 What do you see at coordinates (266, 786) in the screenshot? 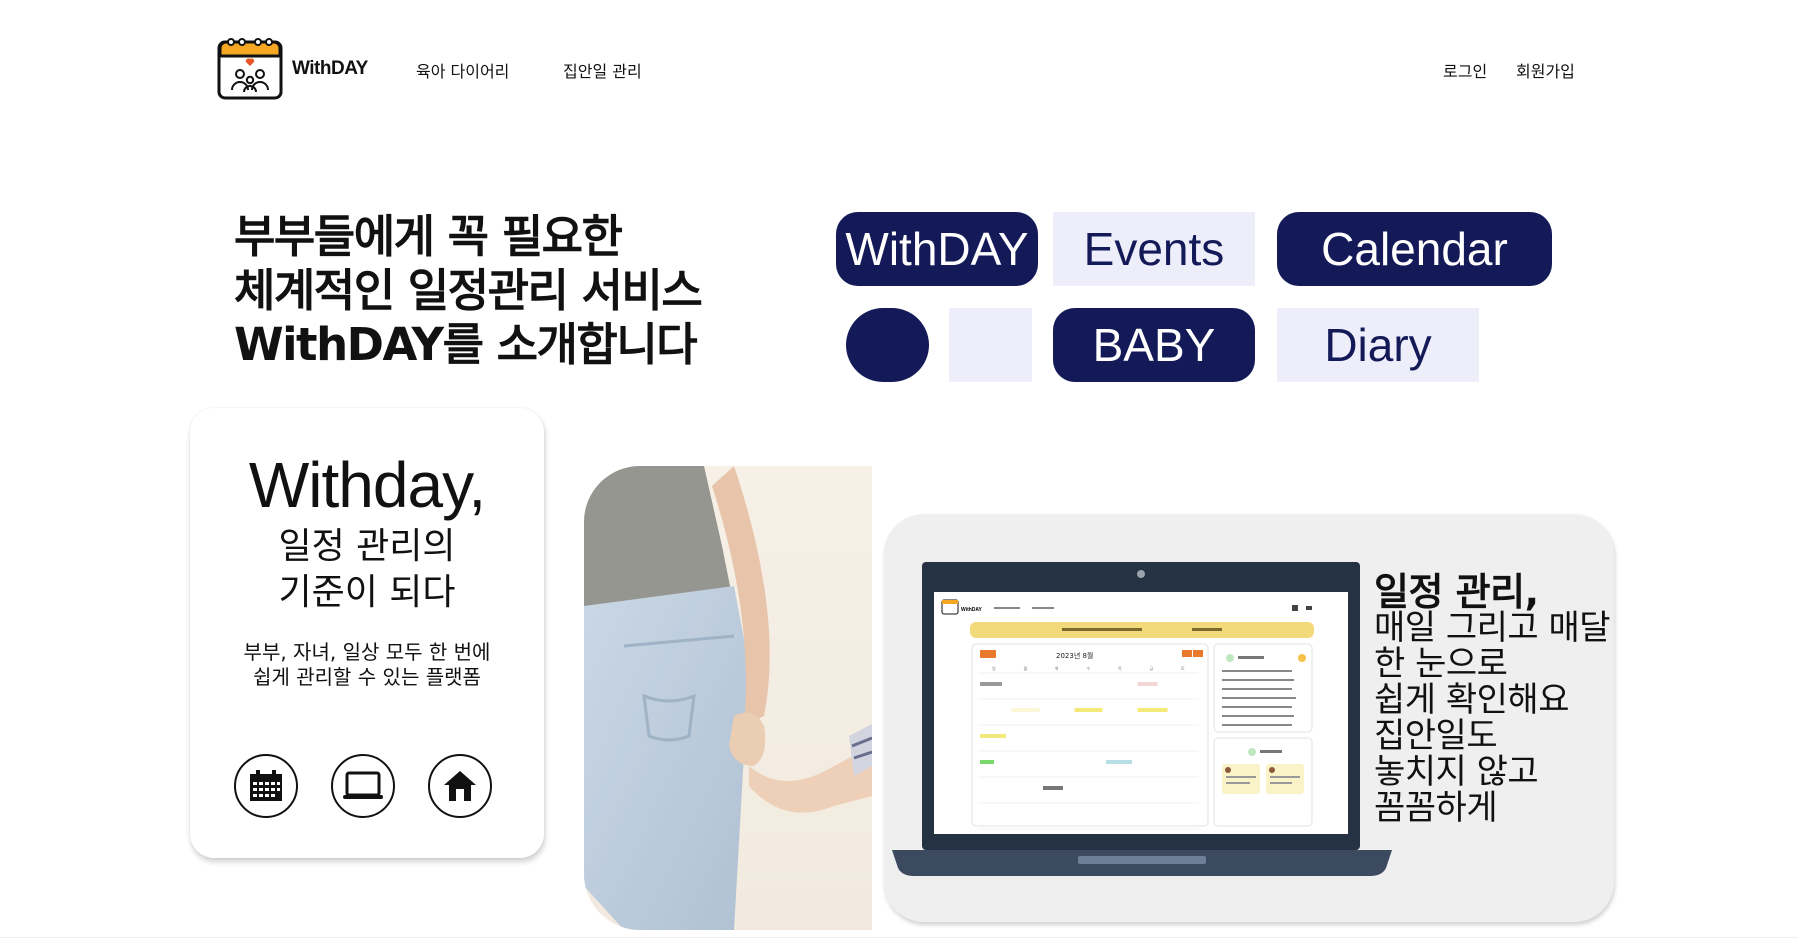
I see `calendar-icon` at bounding box center [266, 786].